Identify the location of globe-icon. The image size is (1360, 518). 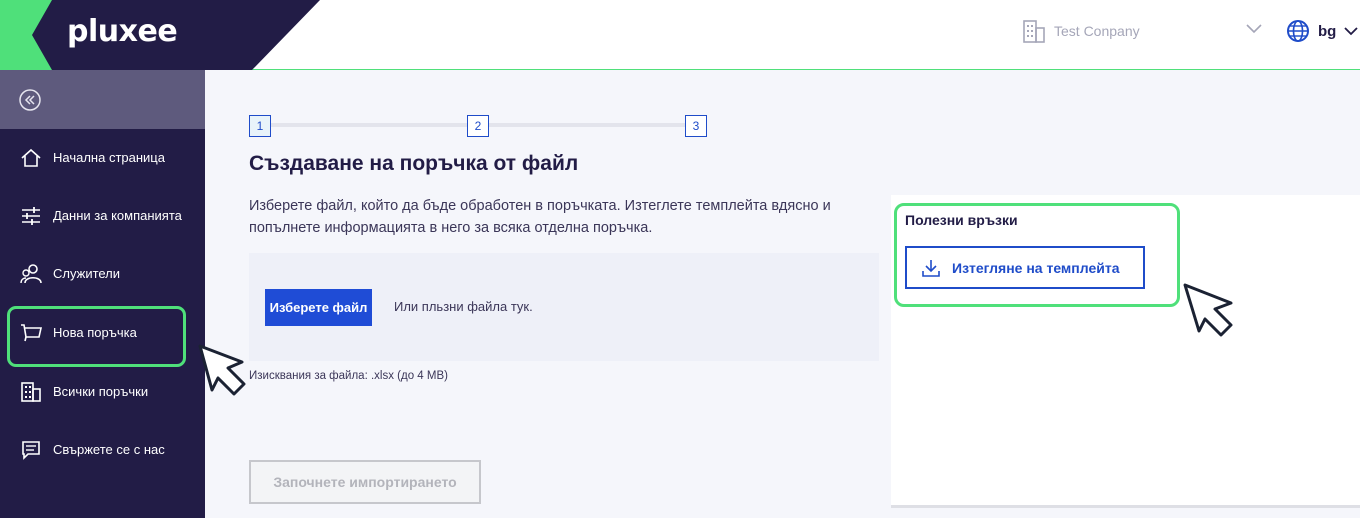
(1298, 31).